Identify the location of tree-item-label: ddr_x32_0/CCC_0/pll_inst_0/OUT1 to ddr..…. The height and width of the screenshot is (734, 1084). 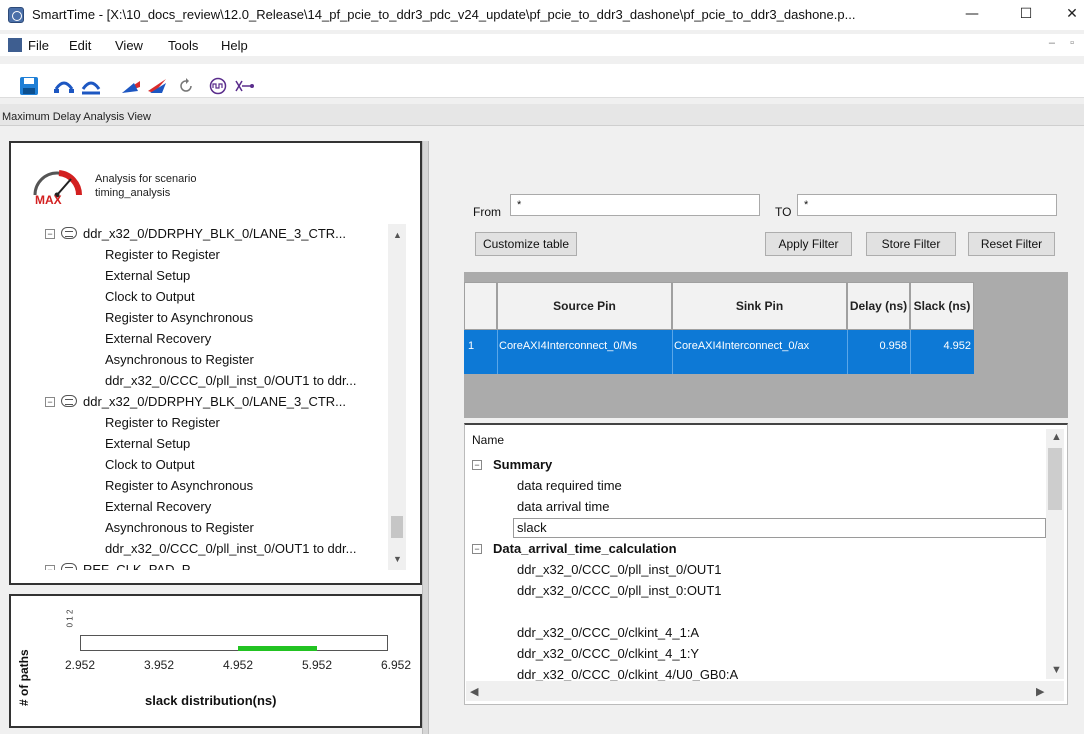
(231, 548).